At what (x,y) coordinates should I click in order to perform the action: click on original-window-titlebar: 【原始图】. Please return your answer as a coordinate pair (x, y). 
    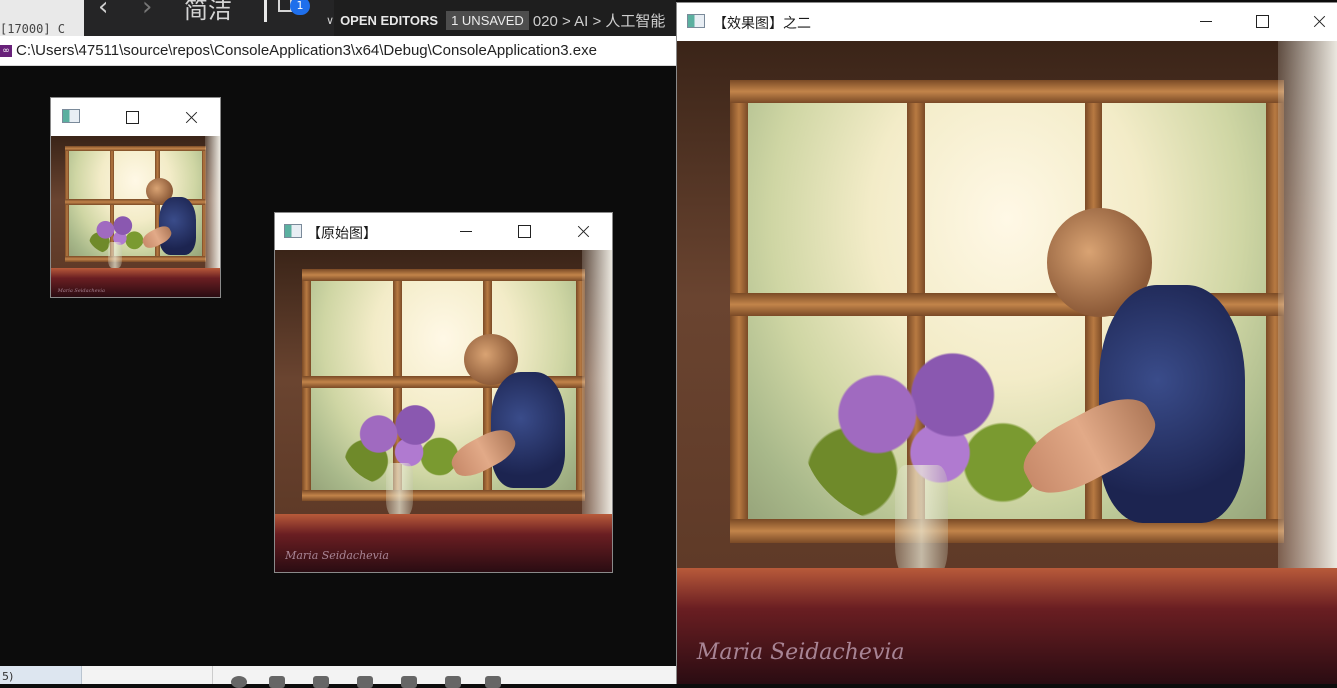
    Looking at the image, I should click on (443, 231).